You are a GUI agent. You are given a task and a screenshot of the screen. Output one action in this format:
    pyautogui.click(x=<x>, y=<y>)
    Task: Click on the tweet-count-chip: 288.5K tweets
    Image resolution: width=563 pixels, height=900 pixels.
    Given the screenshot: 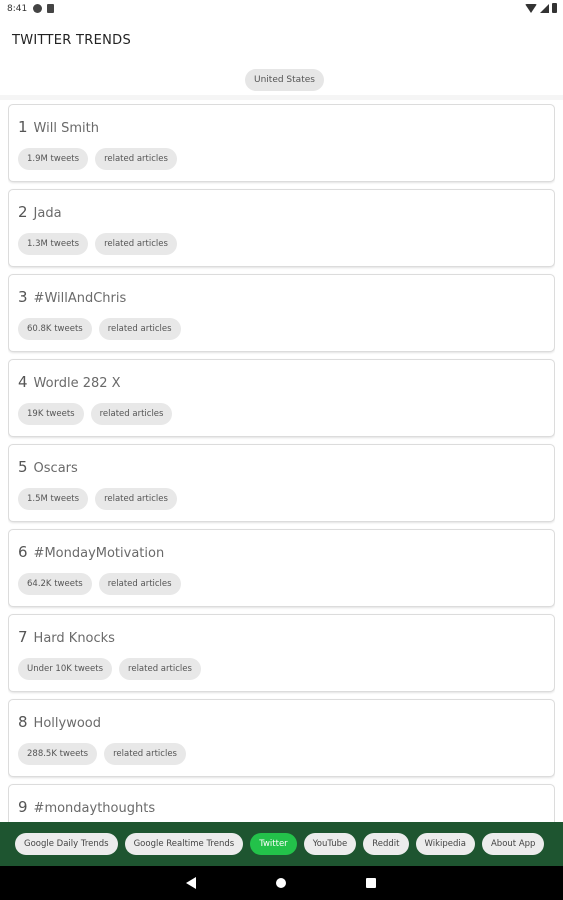 What is the action you would take?
    pyautogui.click(x=58, y=754)
    